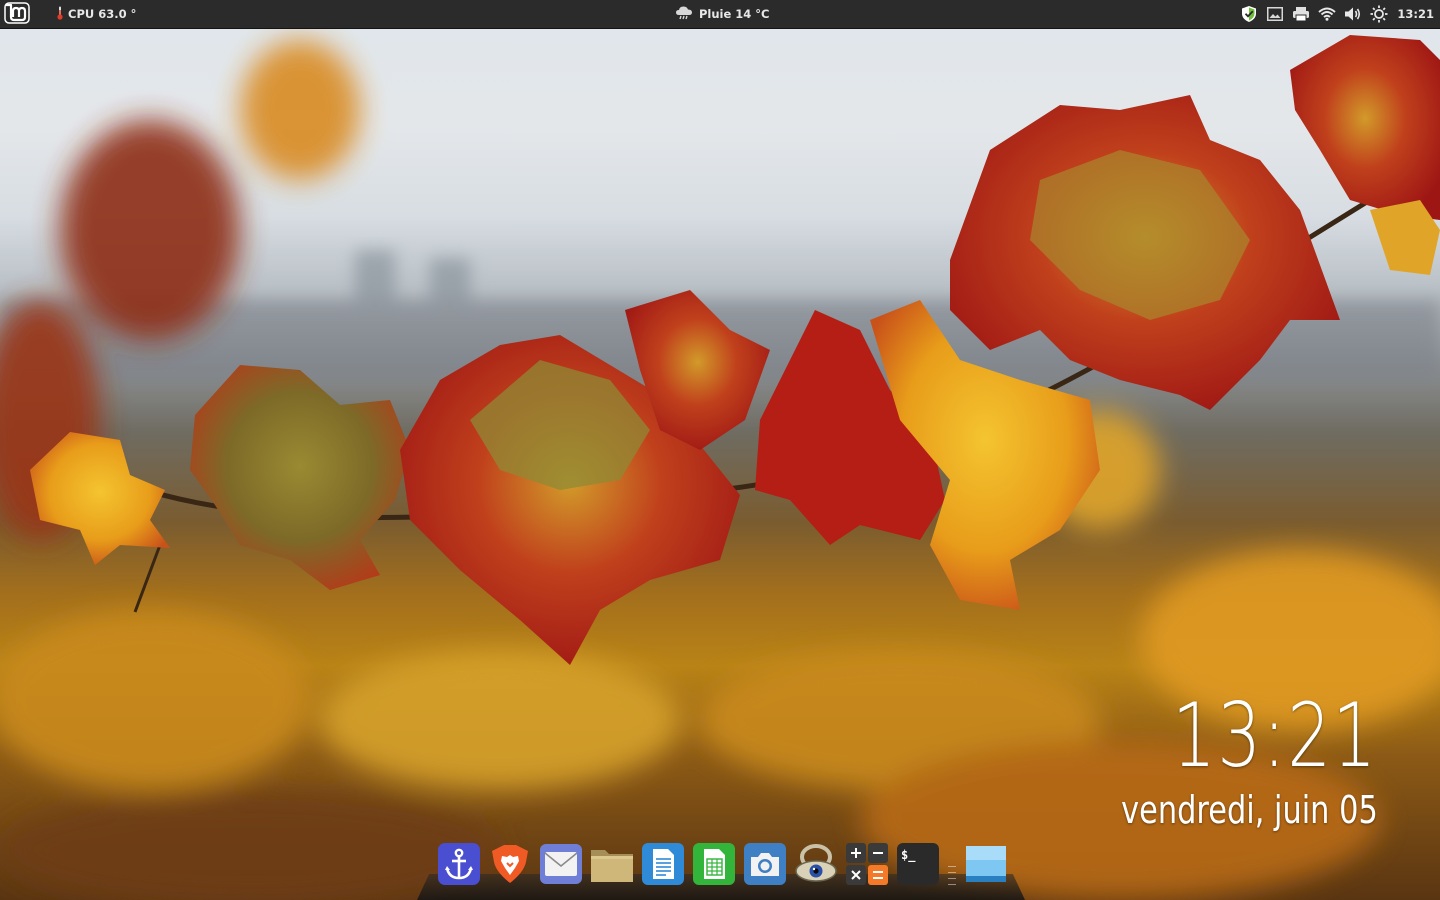 The width and height of the screenshot is (1440, 900). Describe the element at coordinates (1379, 14) in the screenshot. I see `brightness-icon` at that location.